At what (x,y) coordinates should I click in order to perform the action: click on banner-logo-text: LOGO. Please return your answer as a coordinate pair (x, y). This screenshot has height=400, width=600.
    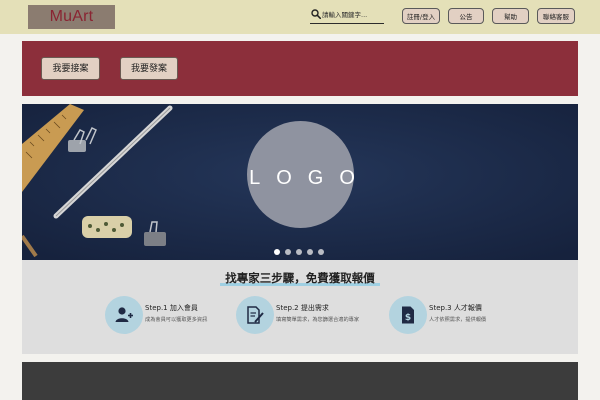
    Looking at the image, I should click on (310, 178).